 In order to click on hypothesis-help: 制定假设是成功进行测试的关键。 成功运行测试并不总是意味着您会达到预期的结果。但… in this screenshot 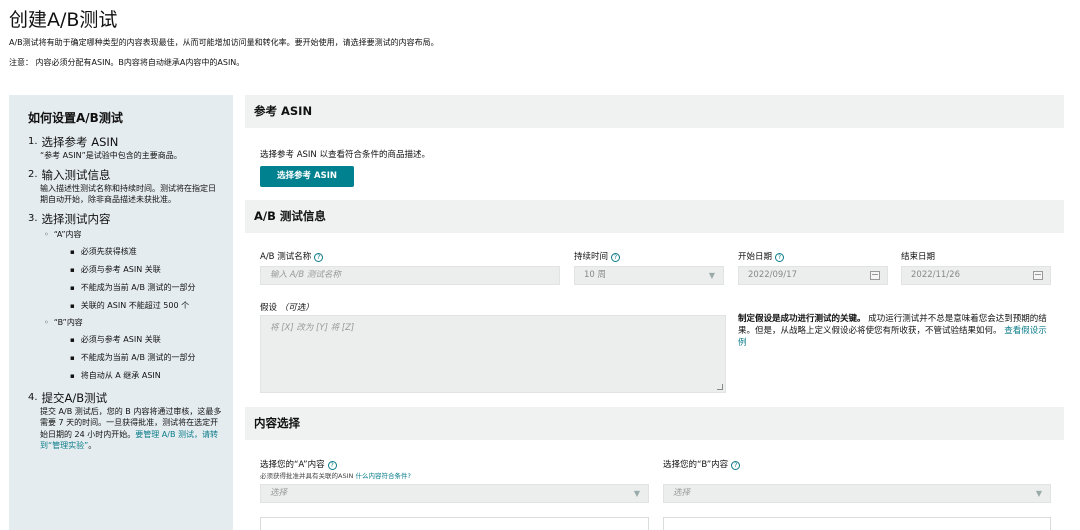, I will do `click(896, 331)`.